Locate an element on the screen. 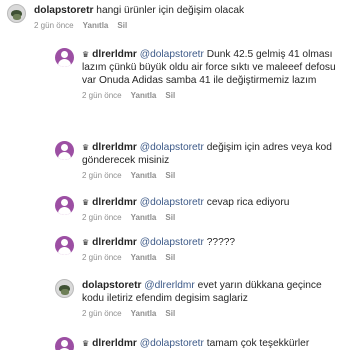 The height and width of the screenshot is (350, 350). comment-text-line: ♛ dlrerldmr @dolapstoretr ????? is located at coordinates (211, 242).